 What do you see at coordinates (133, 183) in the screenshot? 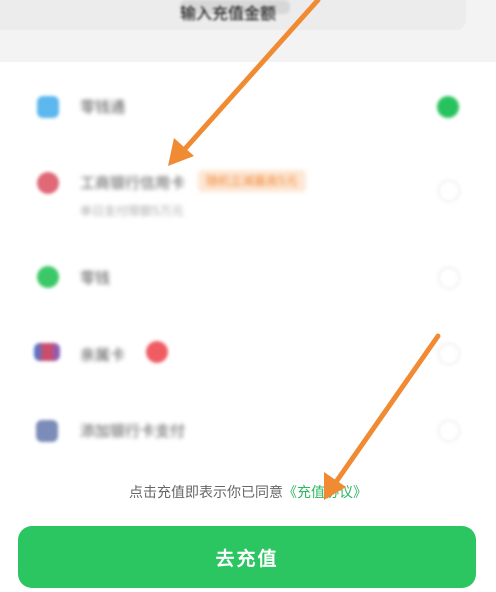
I see `payment-label: 工商银行信用卡` at bounding box center [133, 183].